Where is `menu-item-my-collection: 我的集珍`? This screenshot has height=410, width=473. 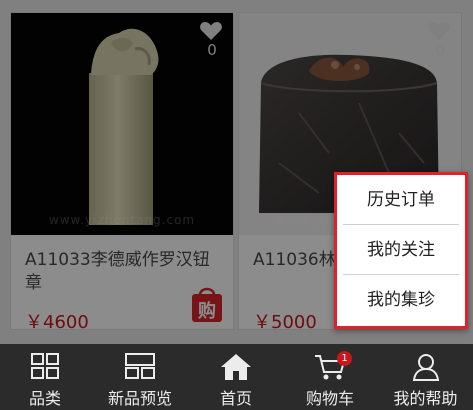 menu-item-my-collection: 我的集珍 is located at coordinates (401, 300).